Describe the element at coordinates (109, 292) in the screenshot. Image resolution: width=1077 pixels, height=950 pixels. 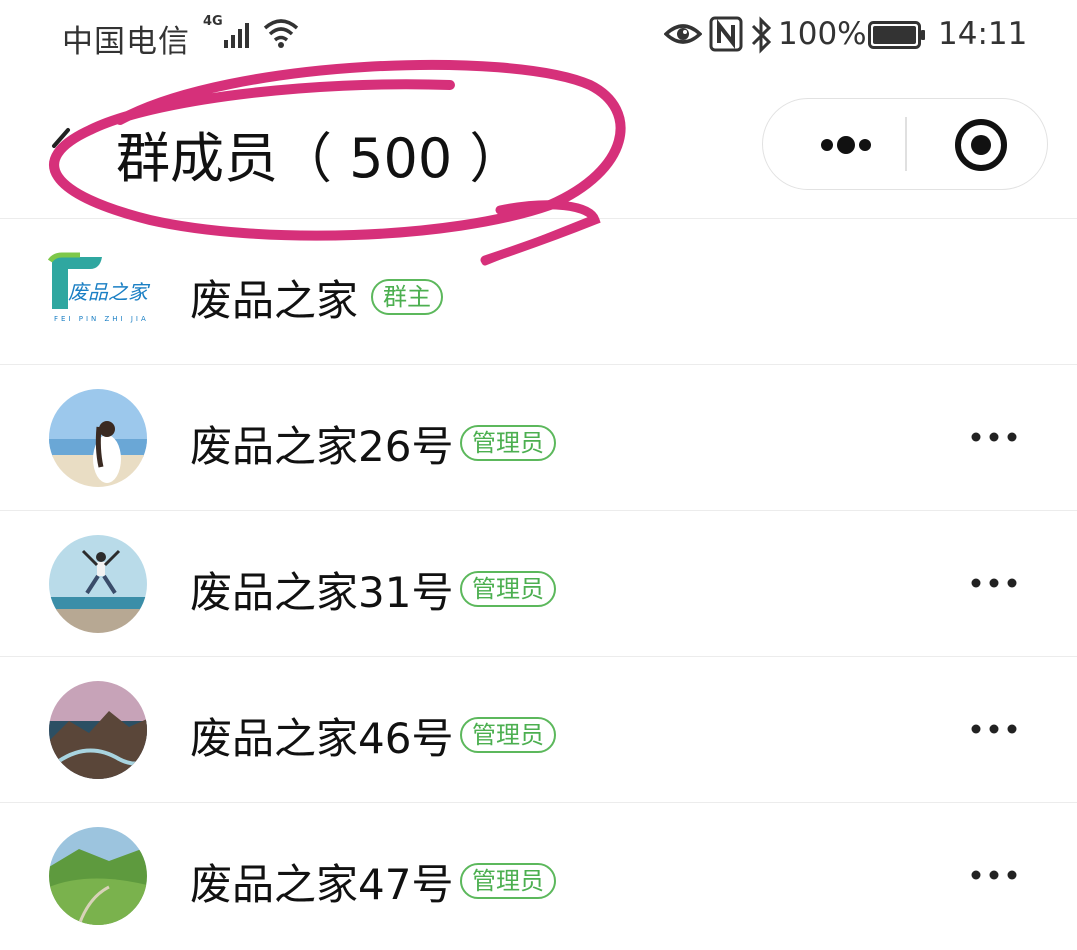
I see `logo-text: 废品之家` at that location.